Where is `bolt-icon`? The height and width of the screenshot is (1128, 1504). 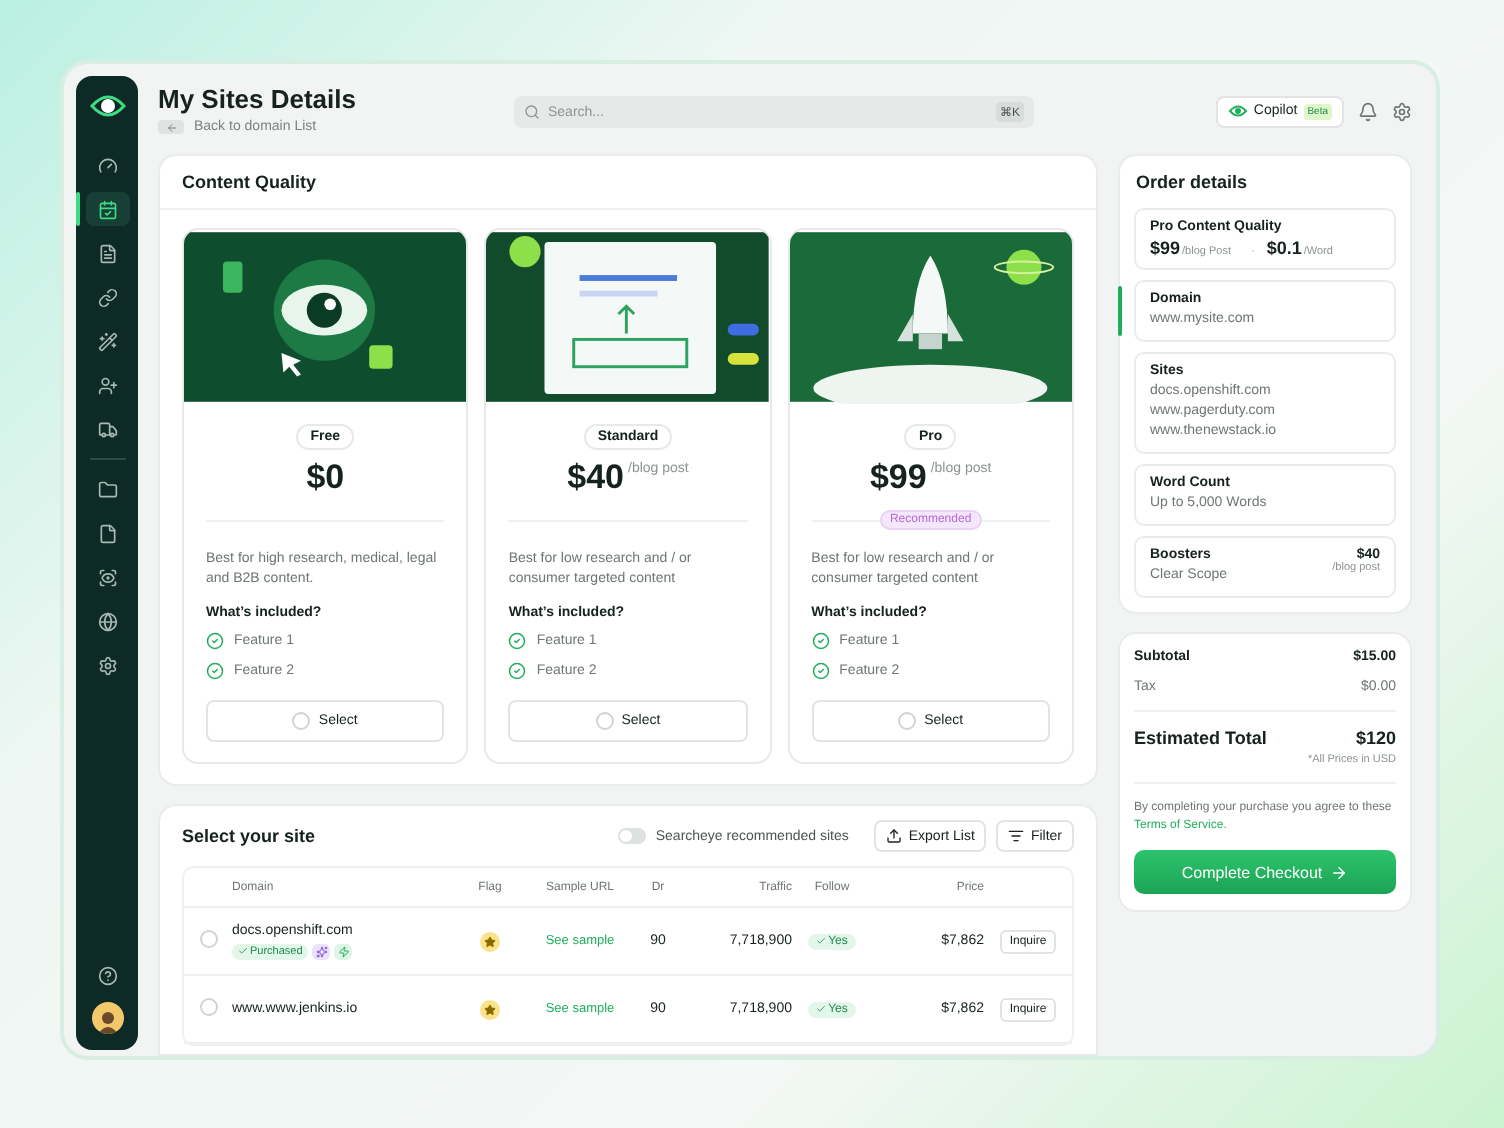
bolt-icon is located at coordinates (343, 951).